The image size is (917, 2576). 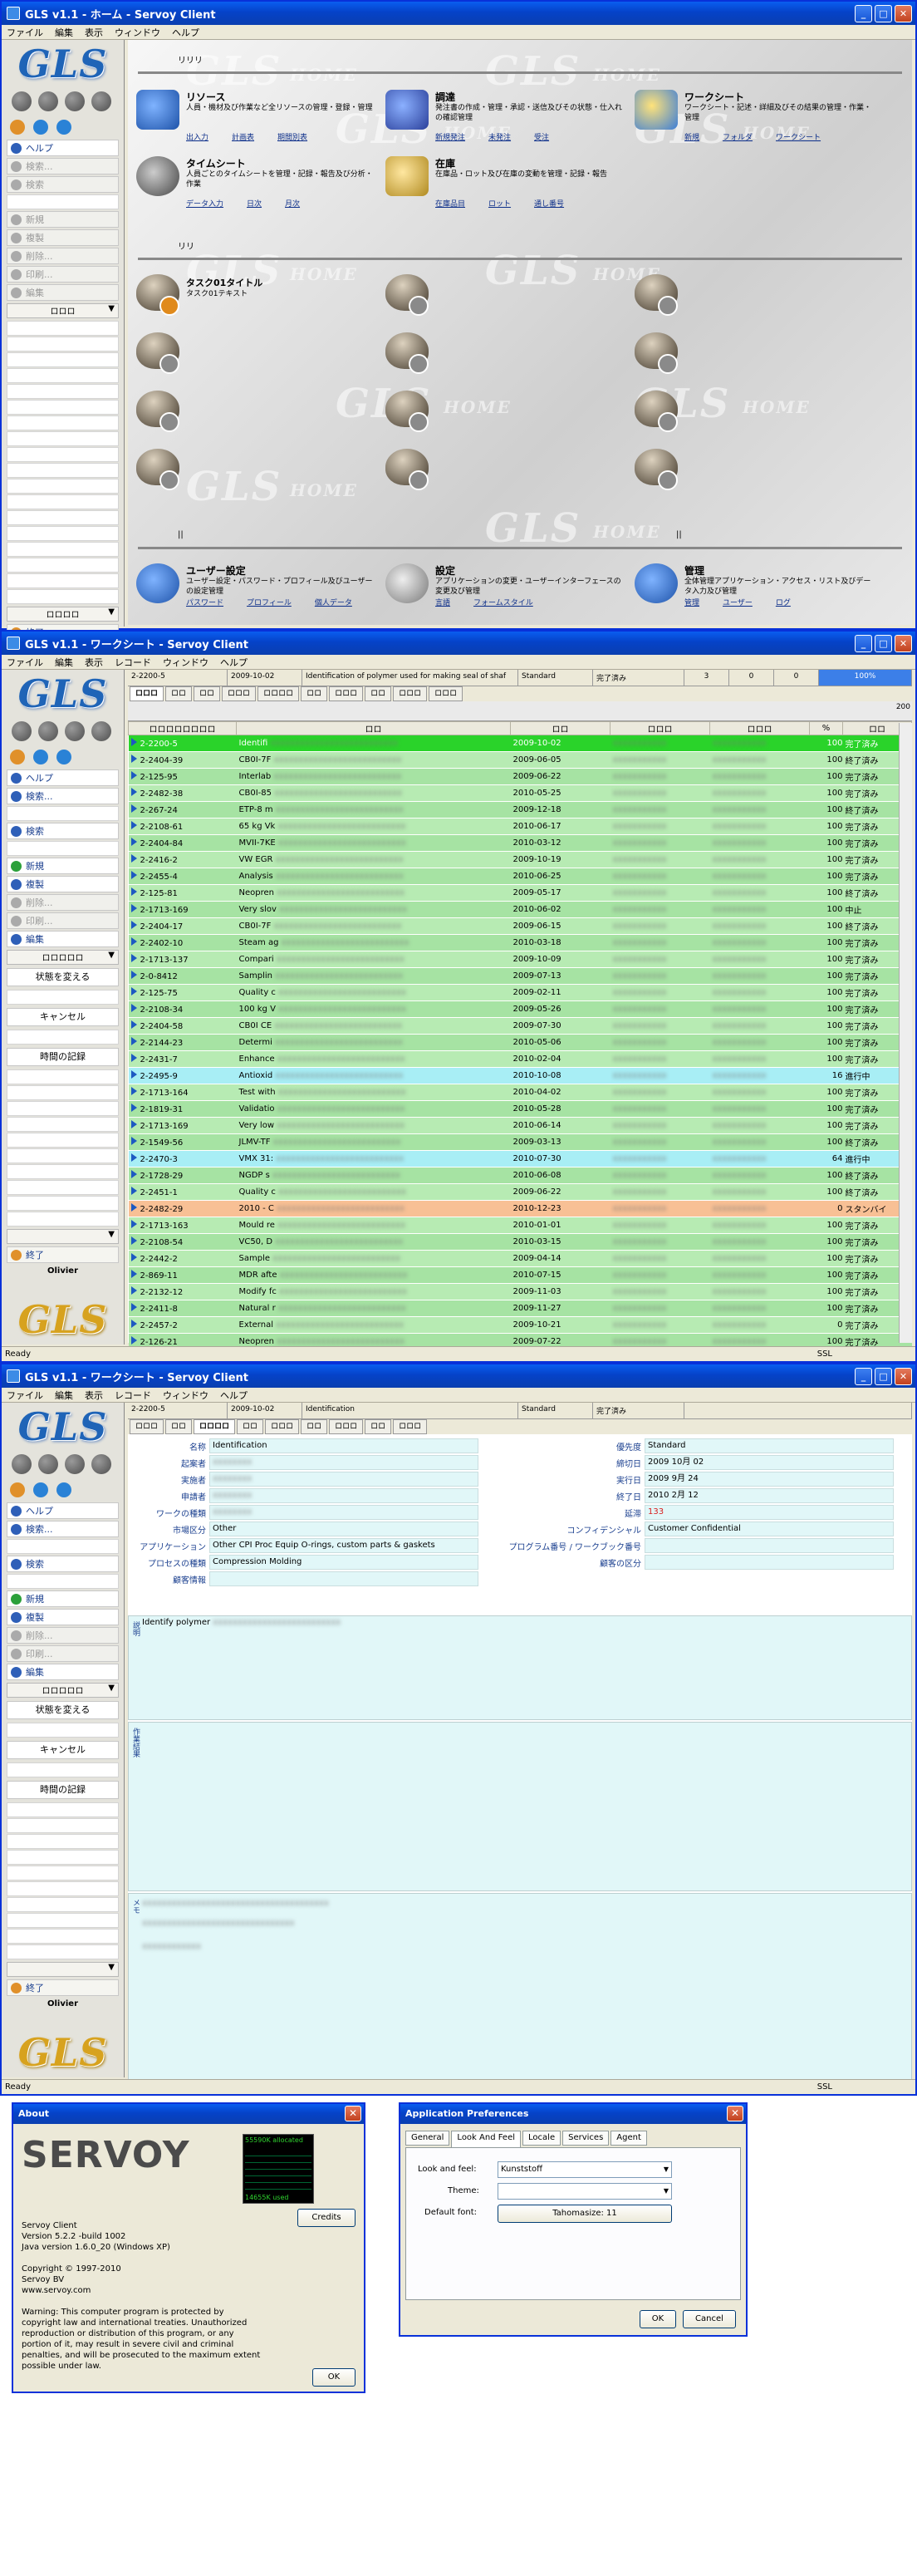 I want to click on sidebar-item-help: ヘルプ, so click(x=63, y=148).